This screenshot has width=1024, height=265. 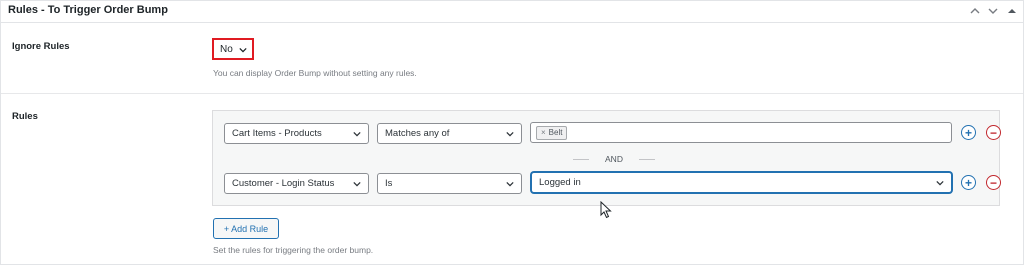 I want to click on rule-1-value-tagfield: × Belt, so click(x=741, y=132).